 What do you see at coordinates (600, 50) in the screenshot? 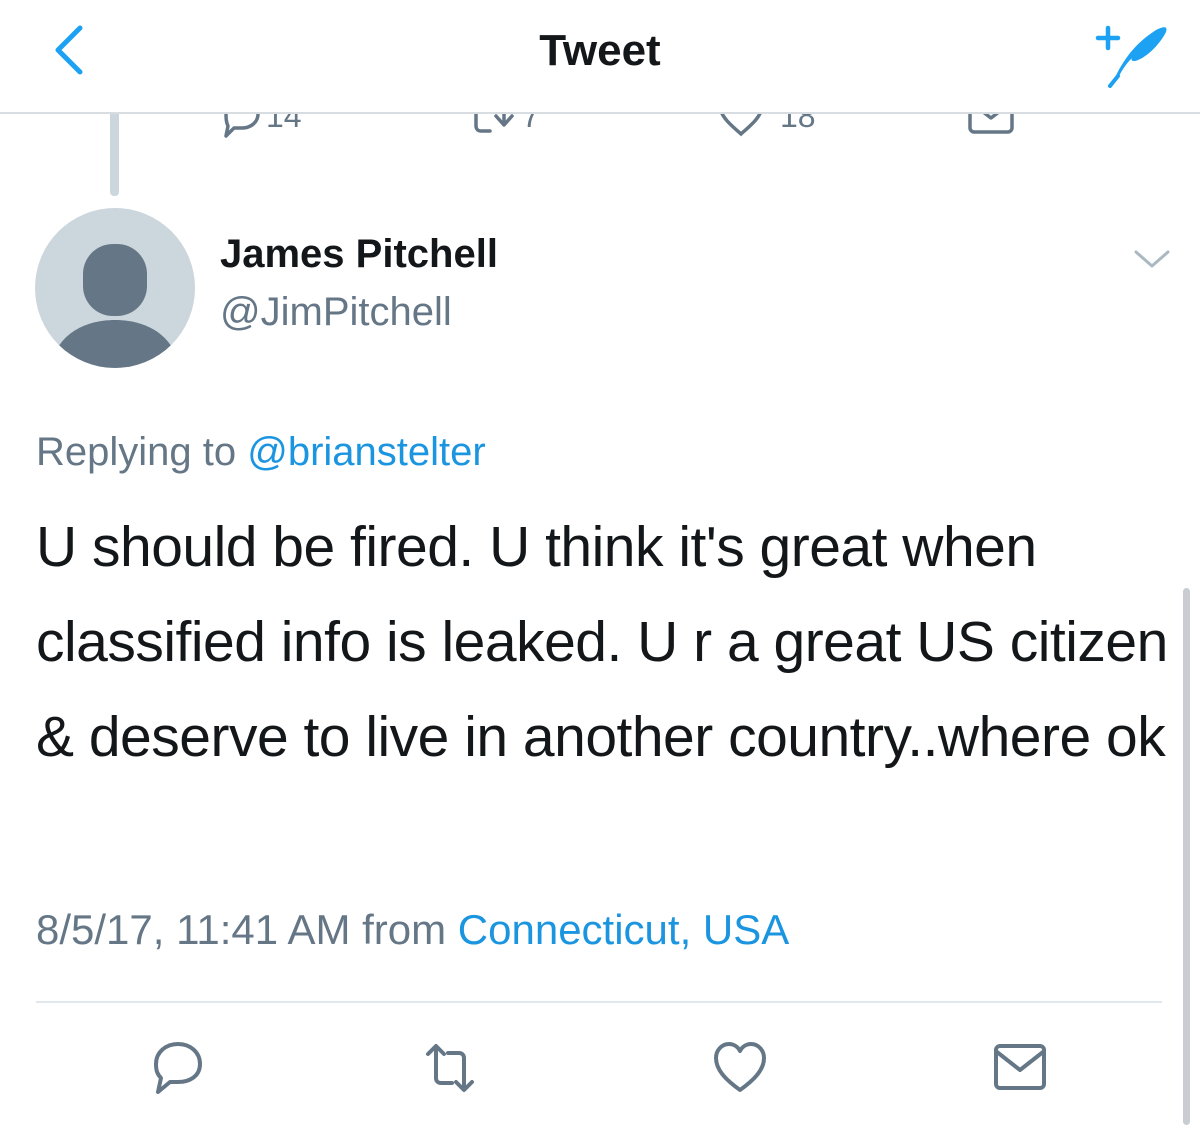
I see `page-title: Tweet` at bounding box center [600, 50].